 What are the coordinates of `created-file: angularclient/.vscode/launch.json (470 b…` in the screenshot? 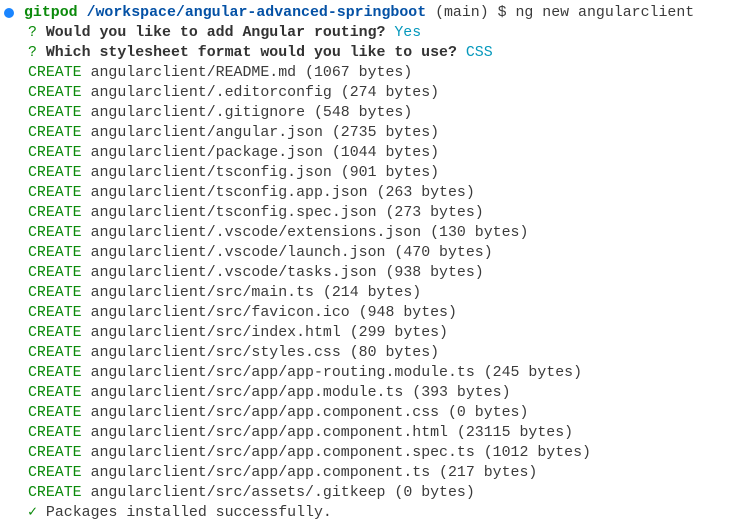 It's located at (291, 253).